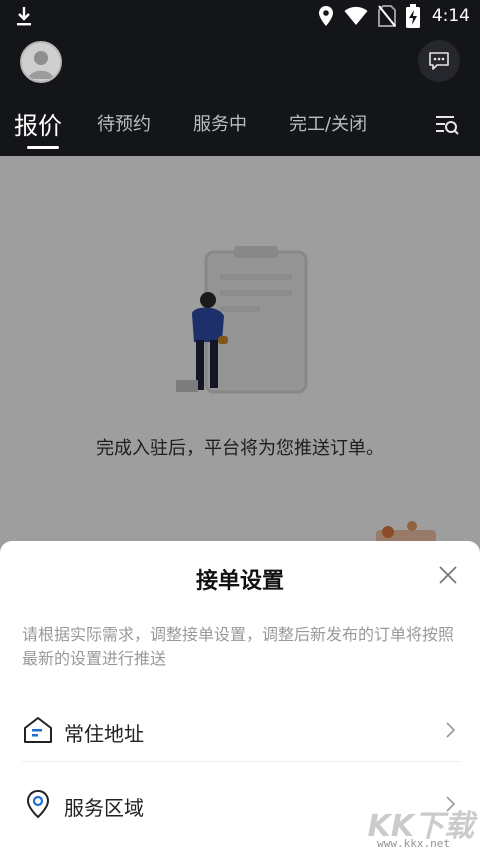 Image resolution: width=480 pixels, height=853 pixels. Describe the element at coordinates (356, 15) in the screenshot. I see `wifi-icon` at that location.